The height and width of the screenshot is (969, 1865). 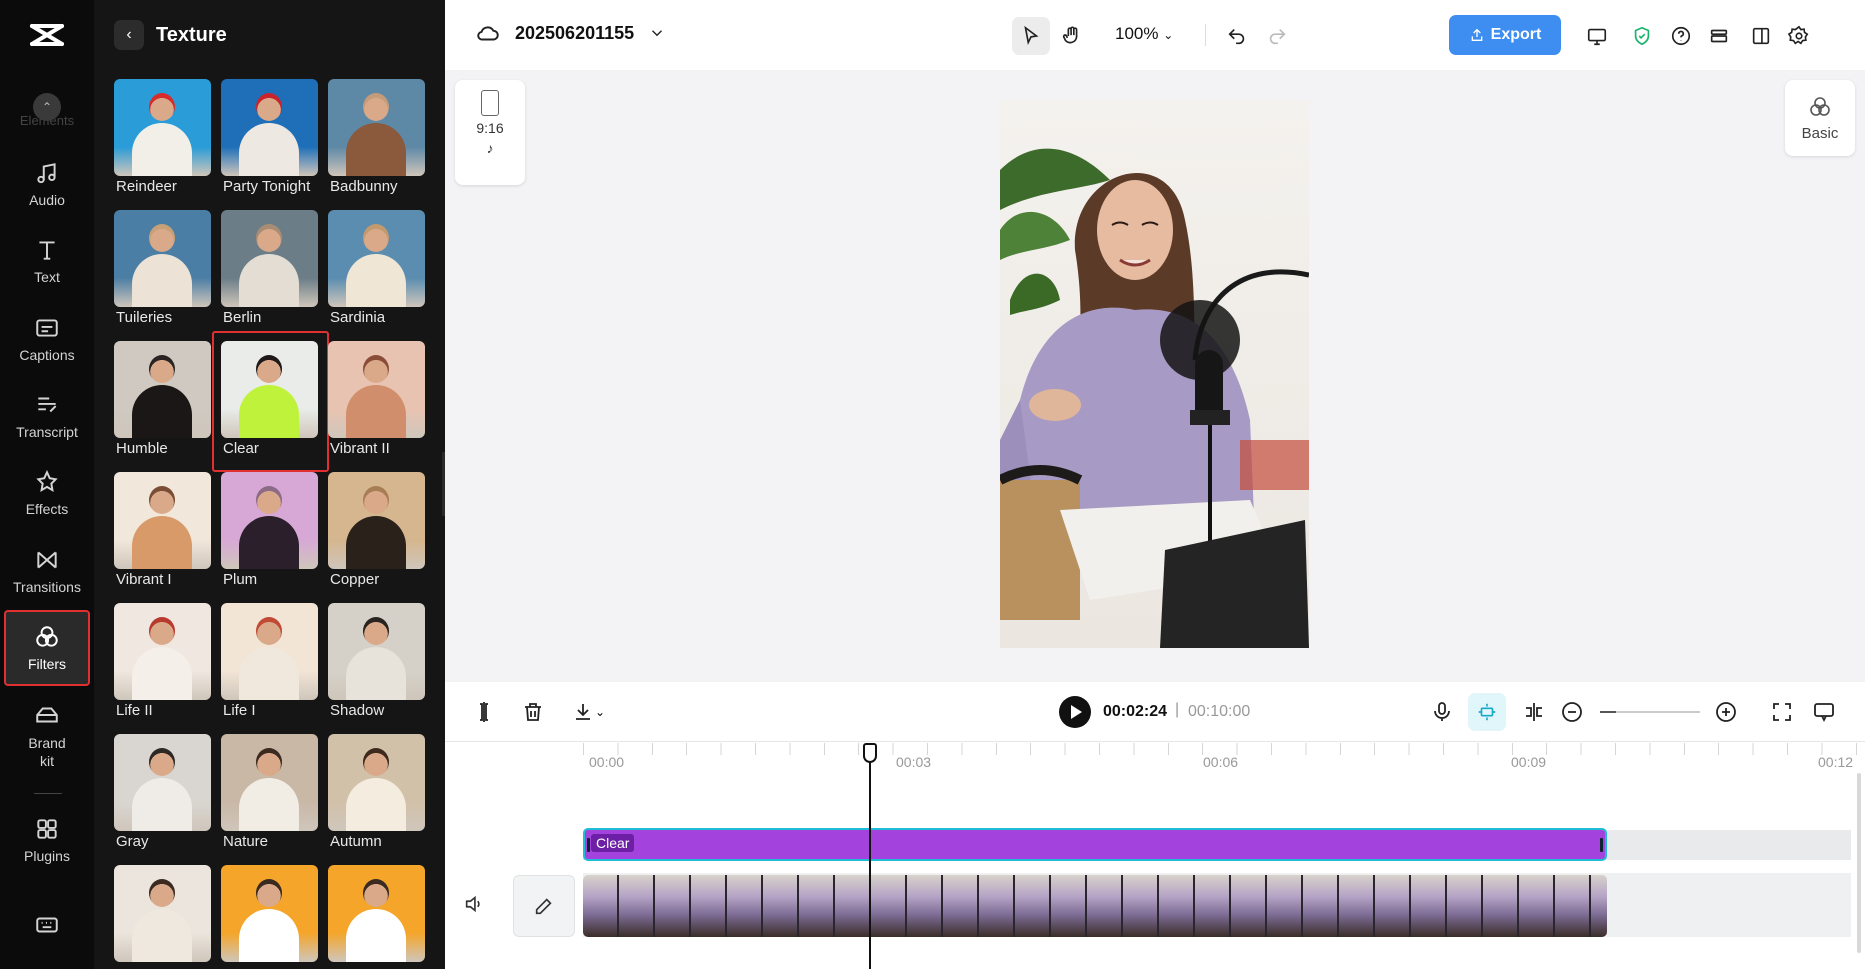 What do you see at coordinates (129, 35) in the screenshot?
I see `back-button: ‹` at bounding box center [129, 35].